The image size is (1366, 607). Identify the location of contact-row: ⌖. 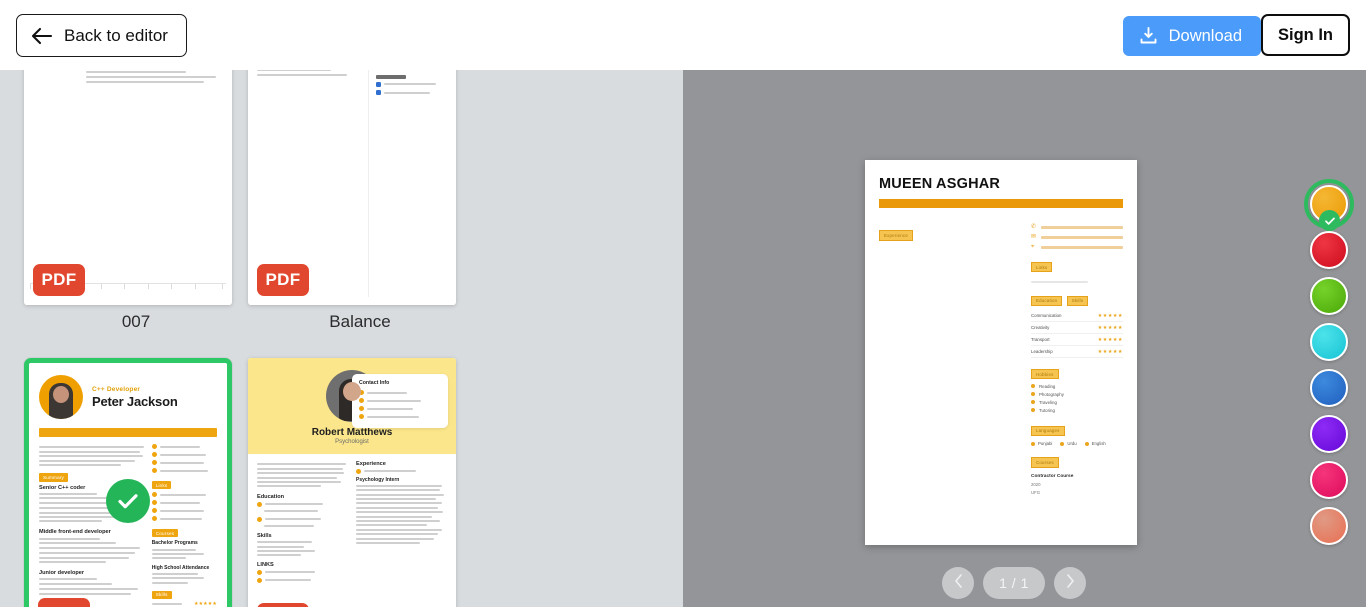
(1077, 247).